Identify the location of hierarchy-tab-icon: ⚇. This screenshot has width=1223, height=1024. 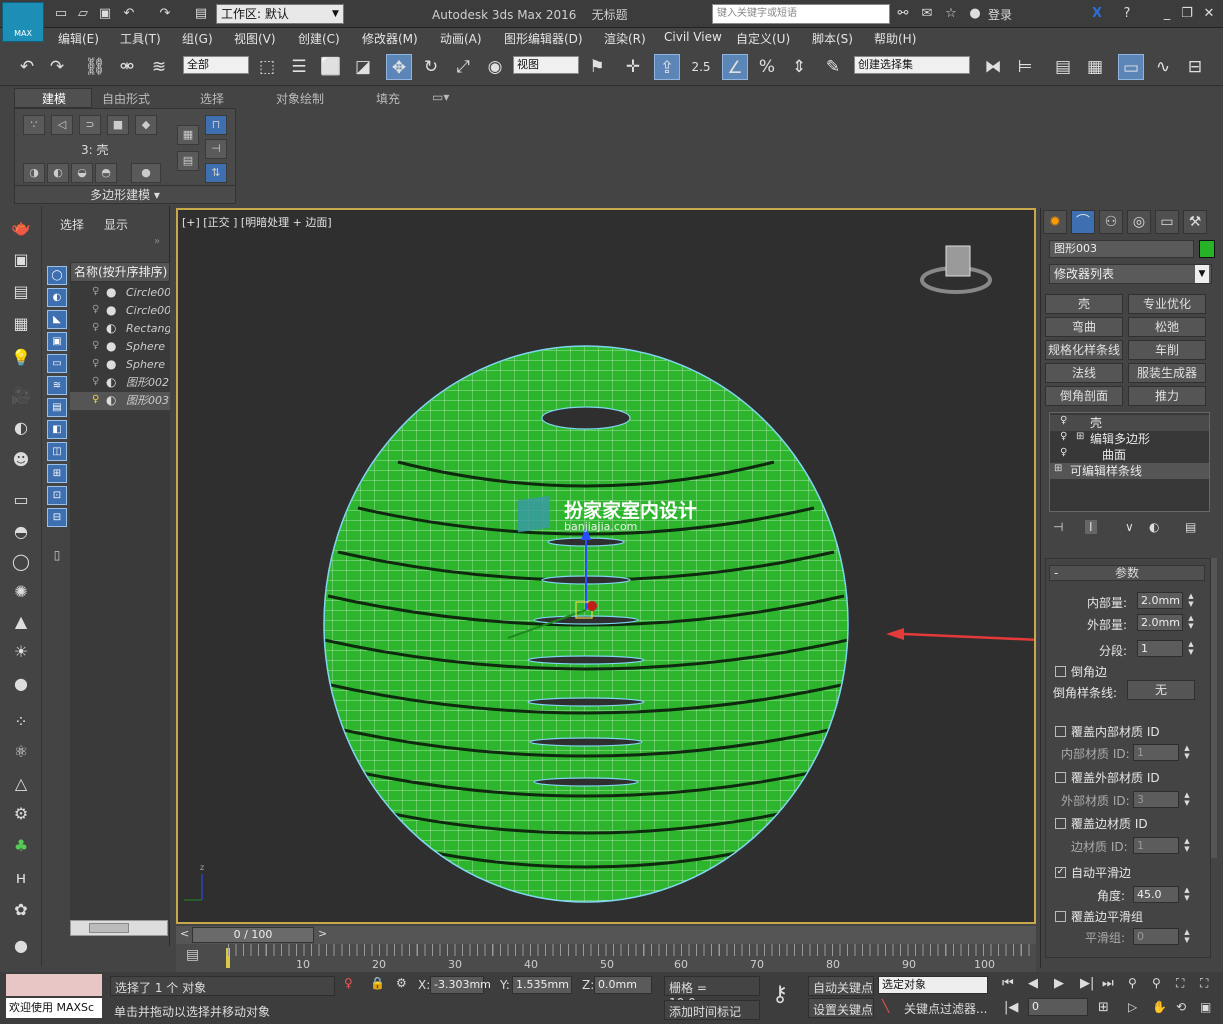
(1111, 222).